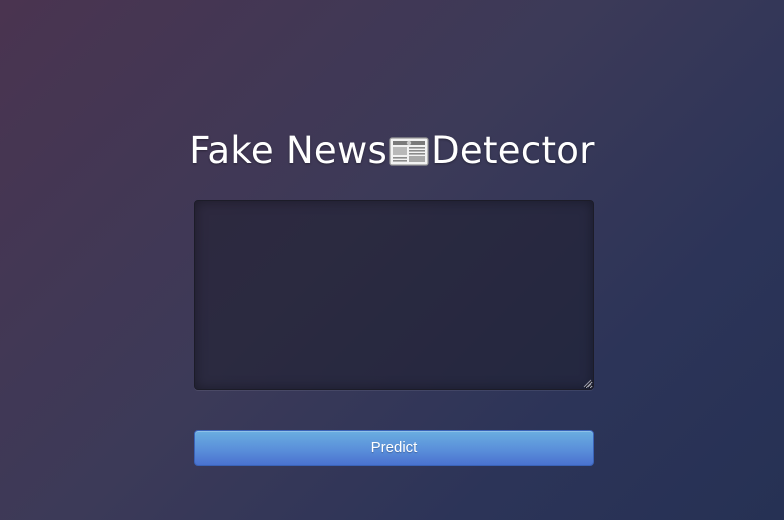 This screenshot has width=784, height=520. What do you see at coordinates (394, 448) in the screenshot?
I see `predict-button: Predict` at bounding box center [394, 448].